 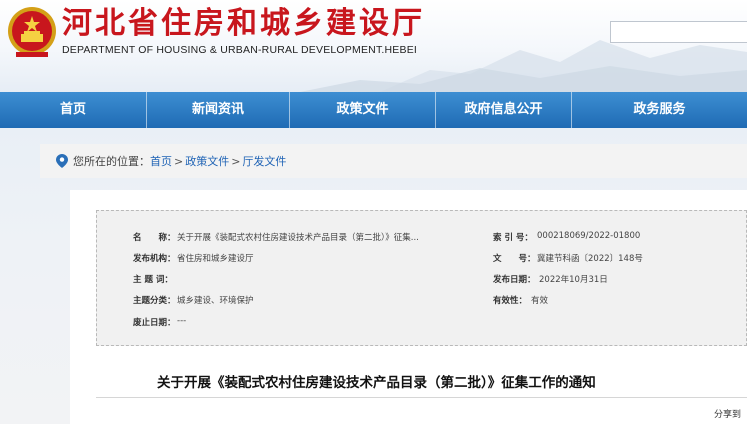 What do you see at coordinates (376, 383) in the screenshot?
I see `document-title: 关于开展《装配式农村住房建设技术产品目录（第二批）》征集工作的通知` at bounding box center [376, 383].